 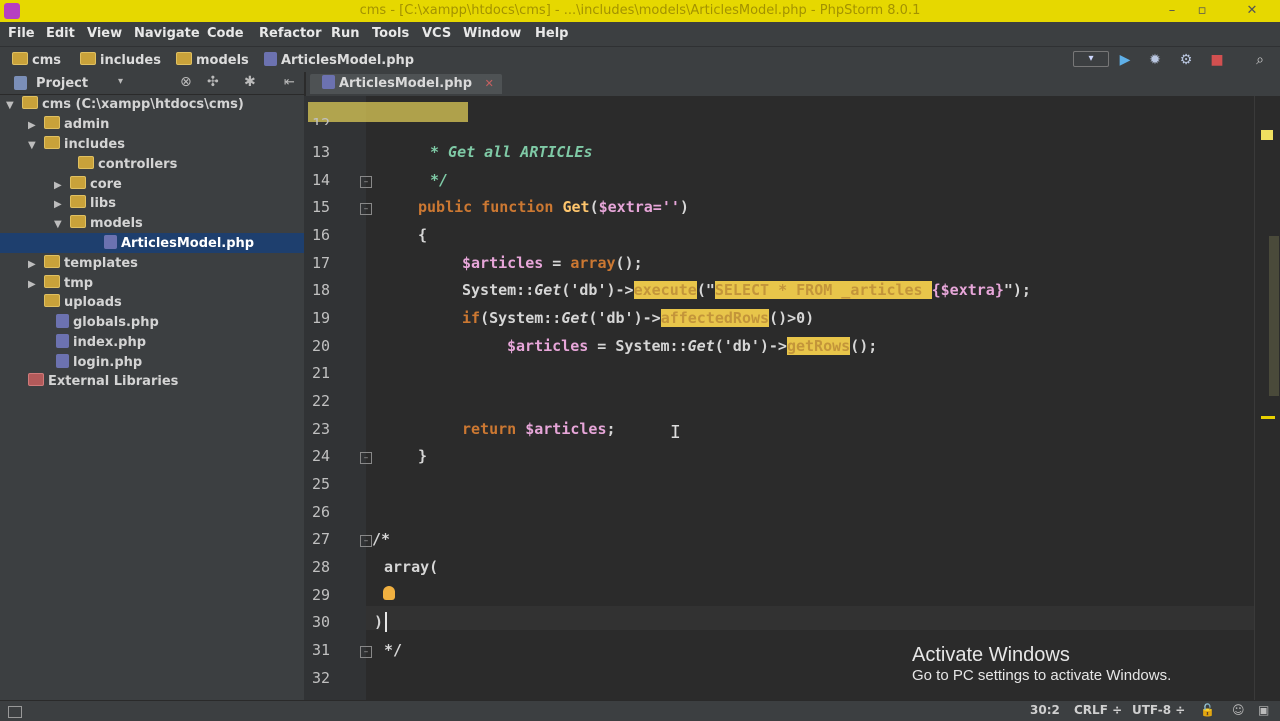 I want to click on breadcrumb-file: ArticlesModel.php, so click(x=339, y=60).